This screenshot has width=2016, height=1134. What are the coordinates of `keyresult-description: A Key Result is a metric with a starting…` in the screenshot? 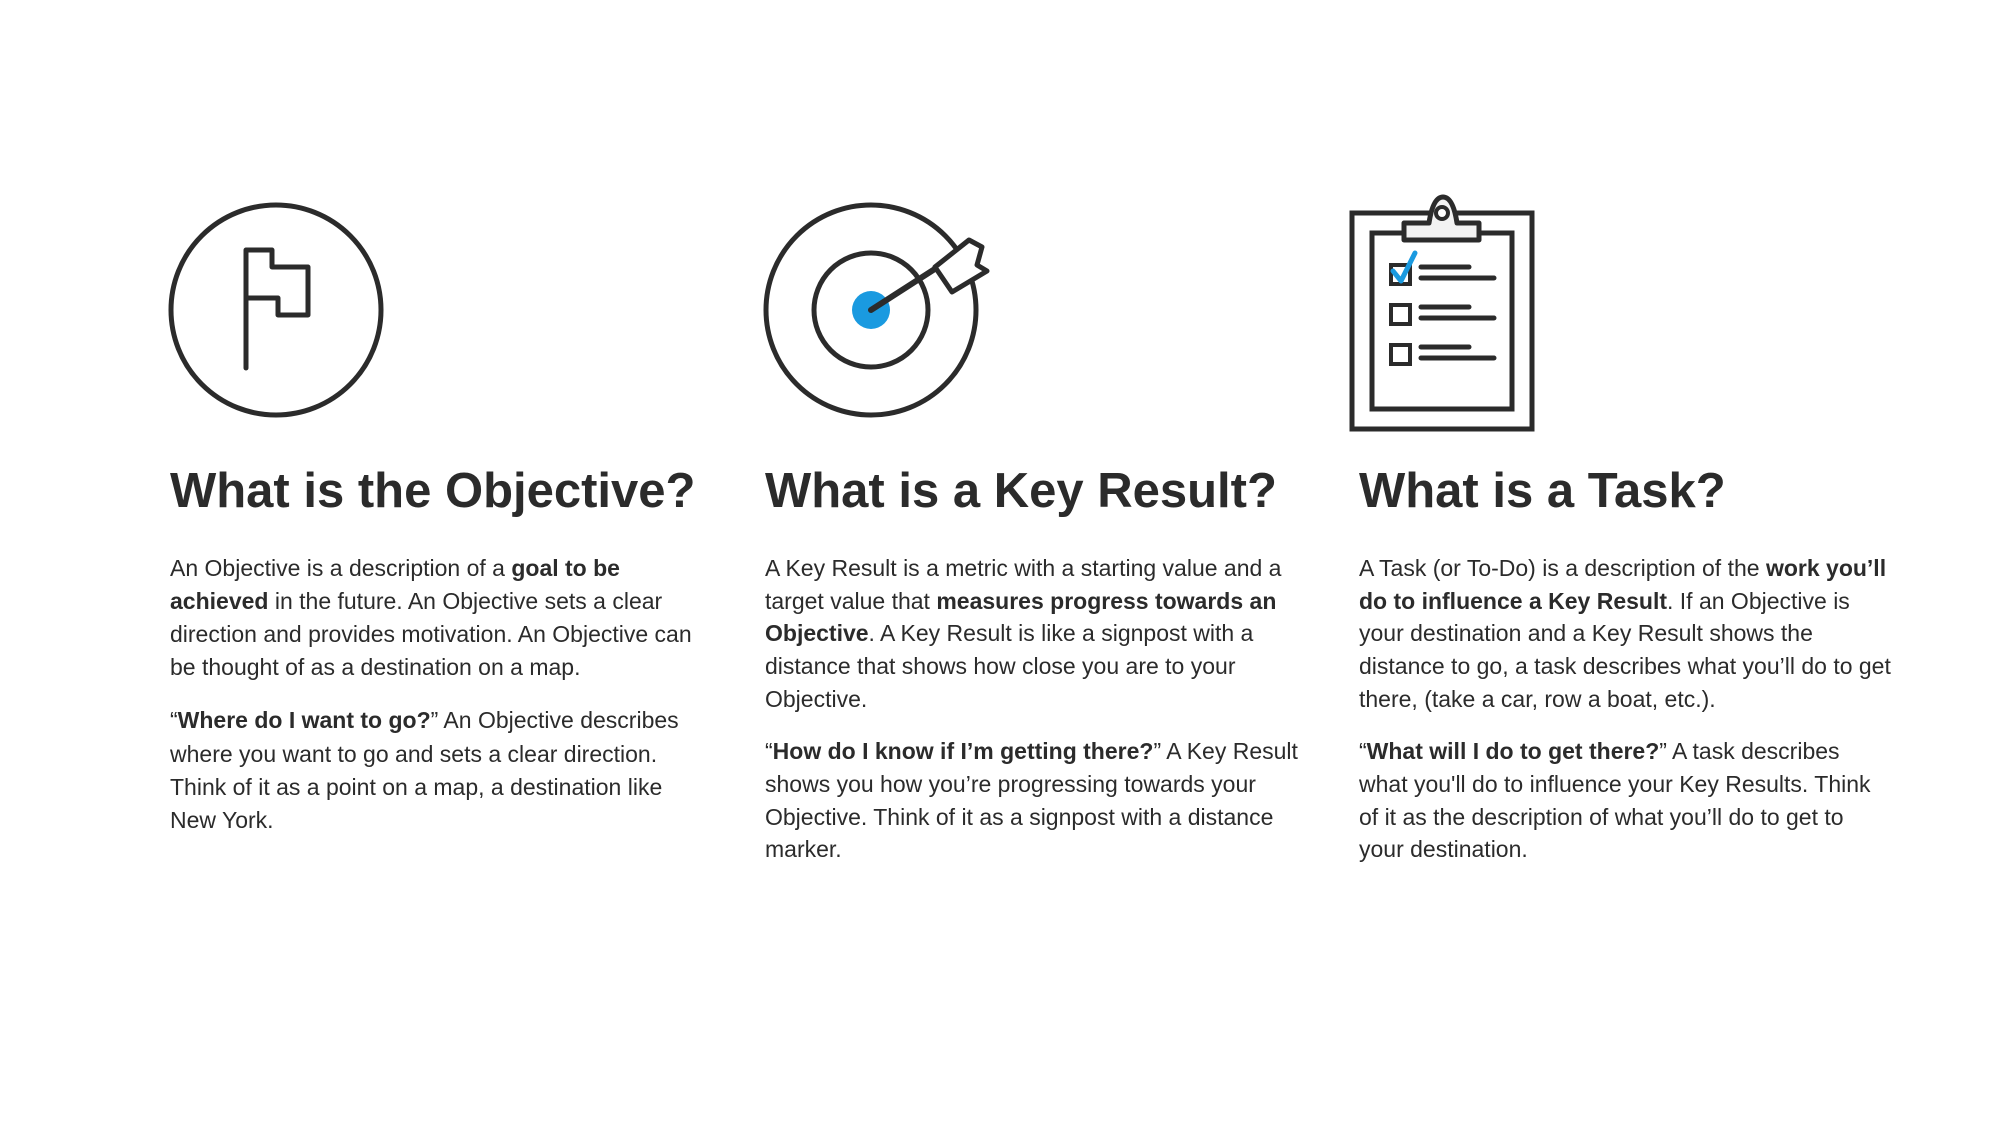 It's located at (1032, 719).